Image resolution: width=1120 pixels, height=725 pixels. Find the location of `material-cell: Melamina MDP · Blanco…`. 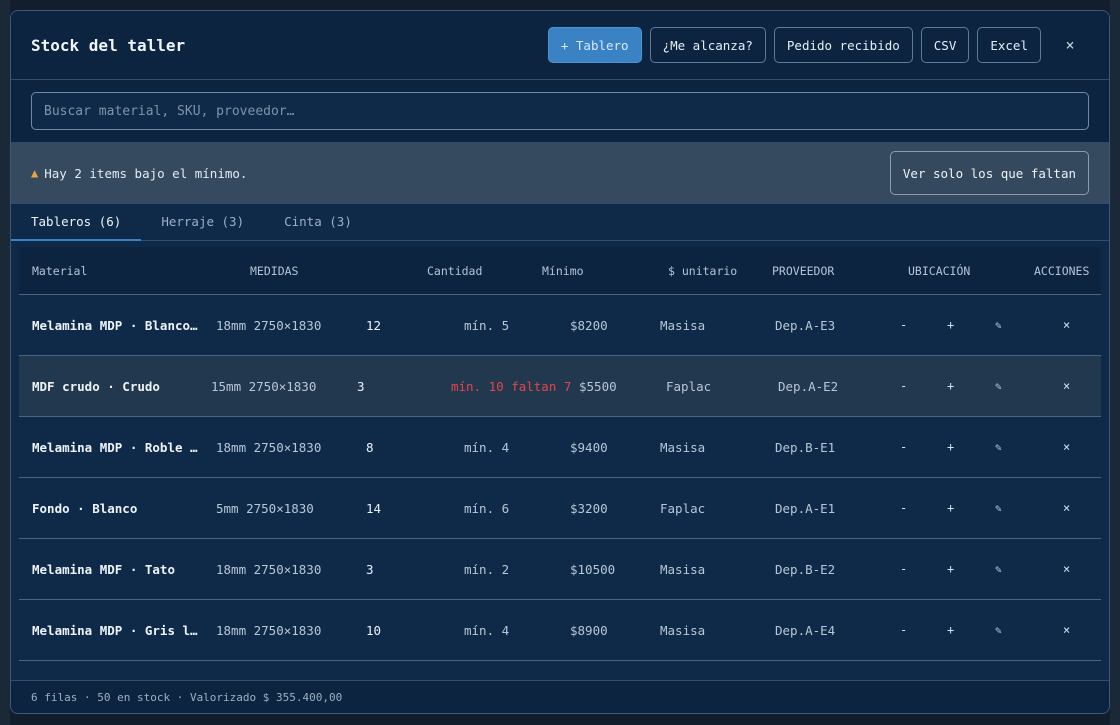

material-cell: Melamina MDP · Blanco… is located at coordinates (115, 325).